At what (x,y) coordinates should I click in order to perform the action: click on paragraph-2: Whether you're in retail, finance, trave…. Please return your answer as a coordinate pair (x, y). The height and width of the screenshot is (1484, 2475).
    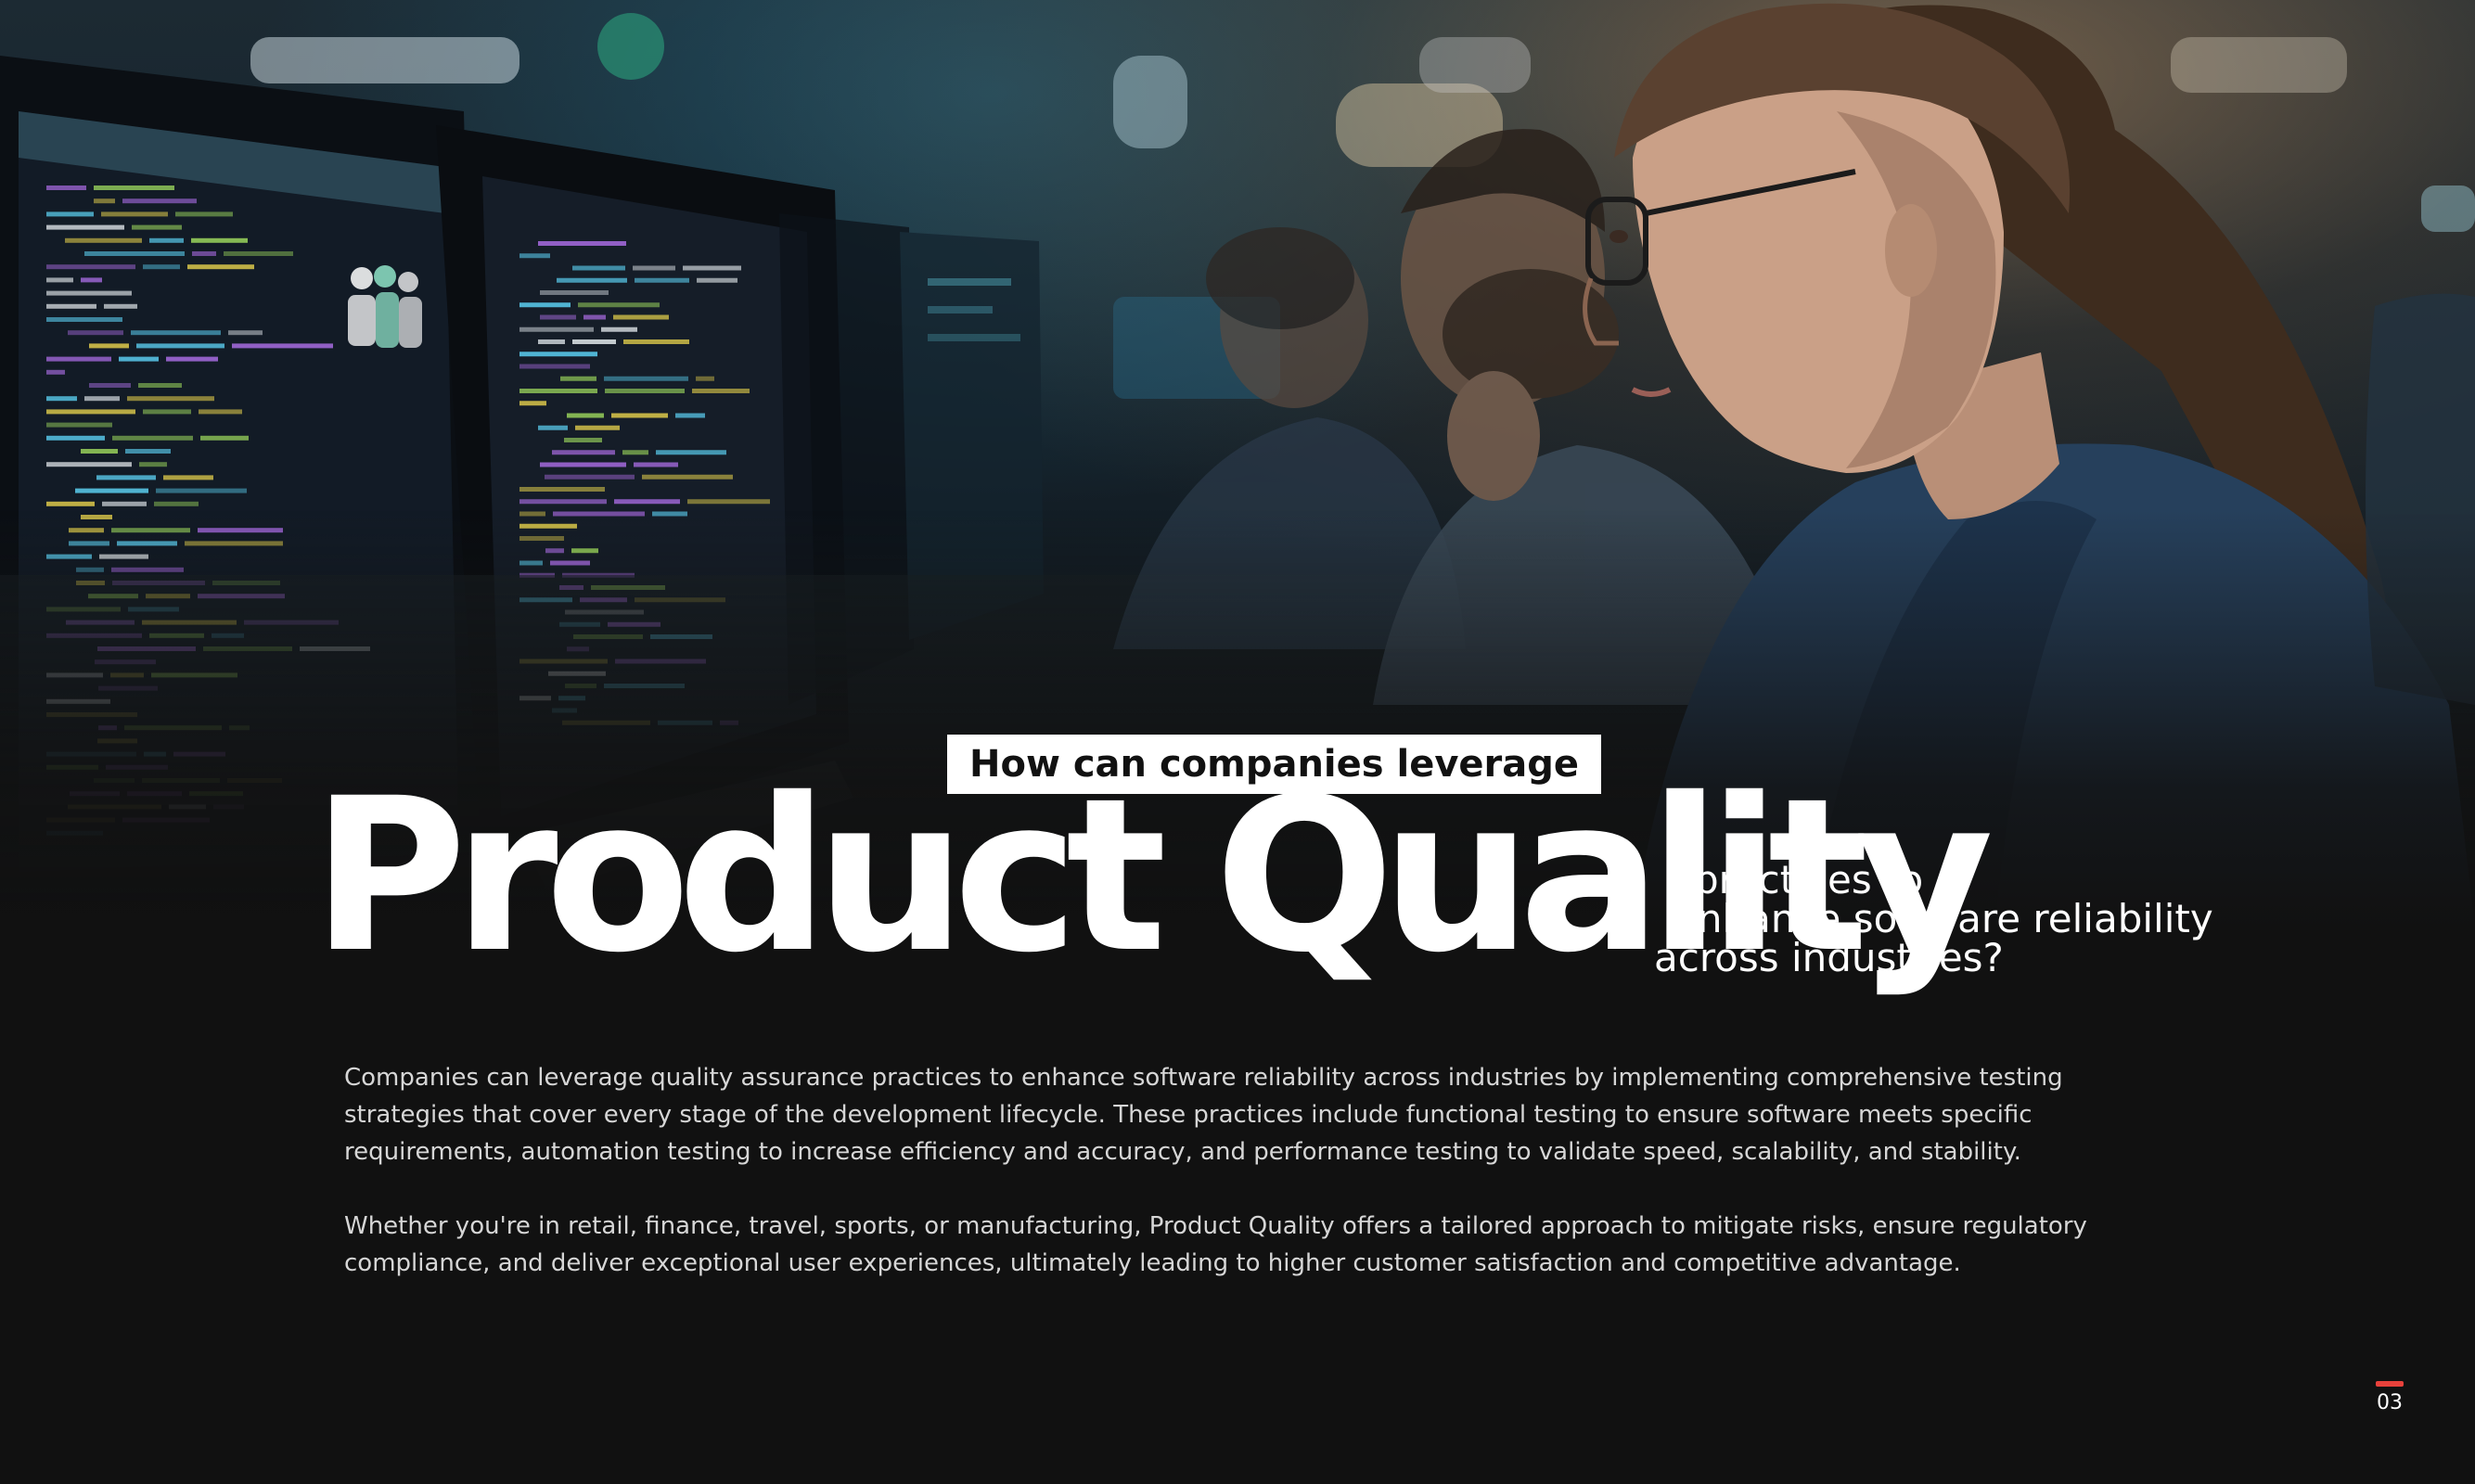
    Looking at the image, I should click on (1215, 1244).